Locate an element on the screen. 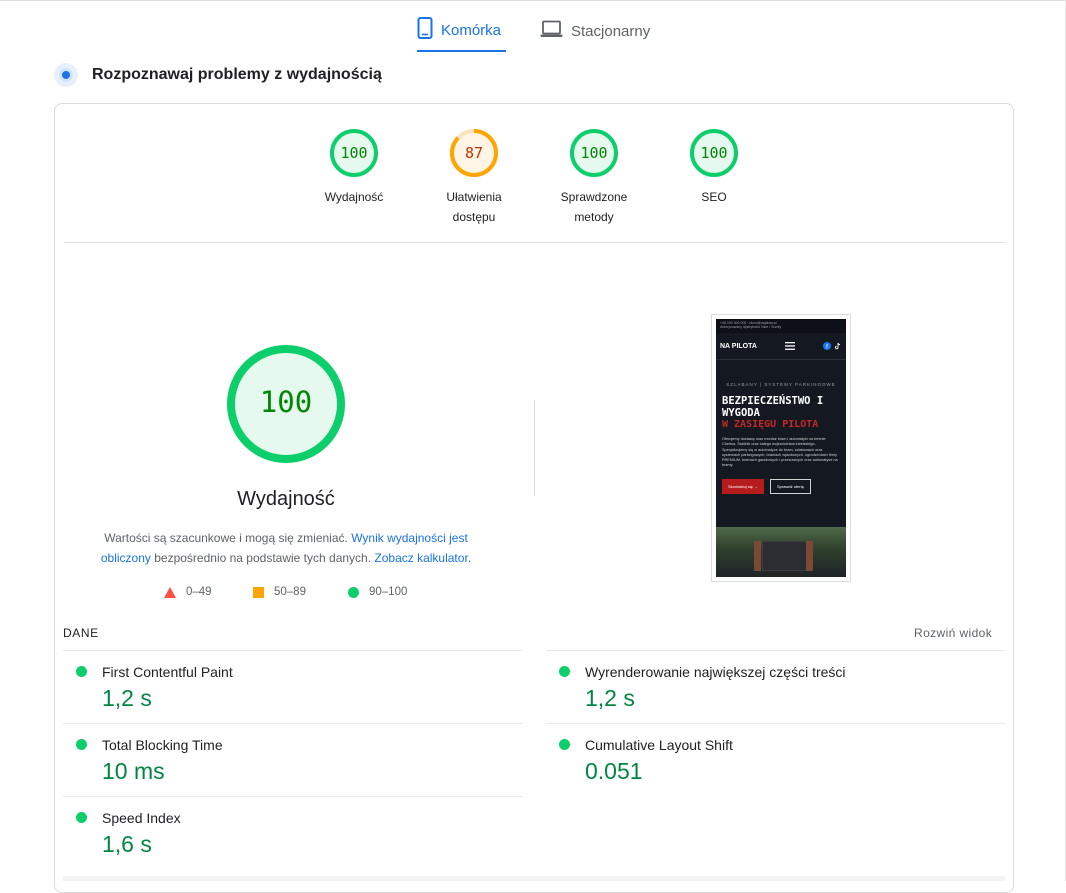 This screenshot has width=1066, height=893. gauge-ring: 87 is located at coordinates (474, 153).